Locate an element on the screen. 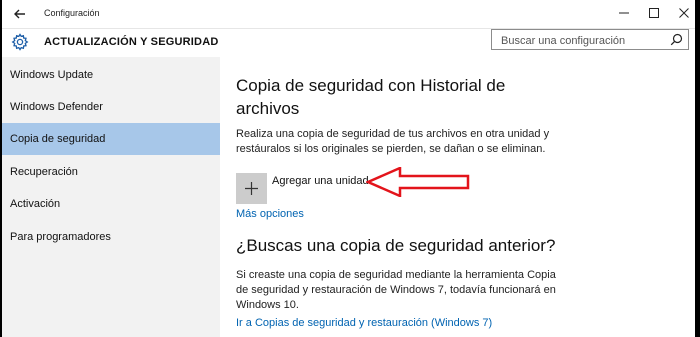  sidebar-item-backup: Copia de seguridad is located at coordinates (111, 139).